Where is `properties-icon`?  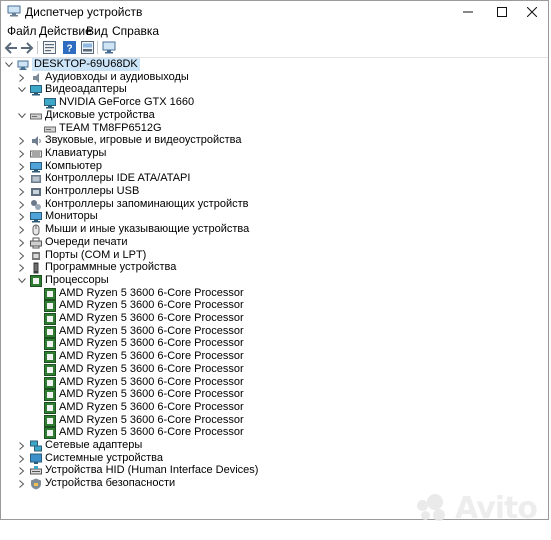
properties-icon is located at coordinates (49, 47).